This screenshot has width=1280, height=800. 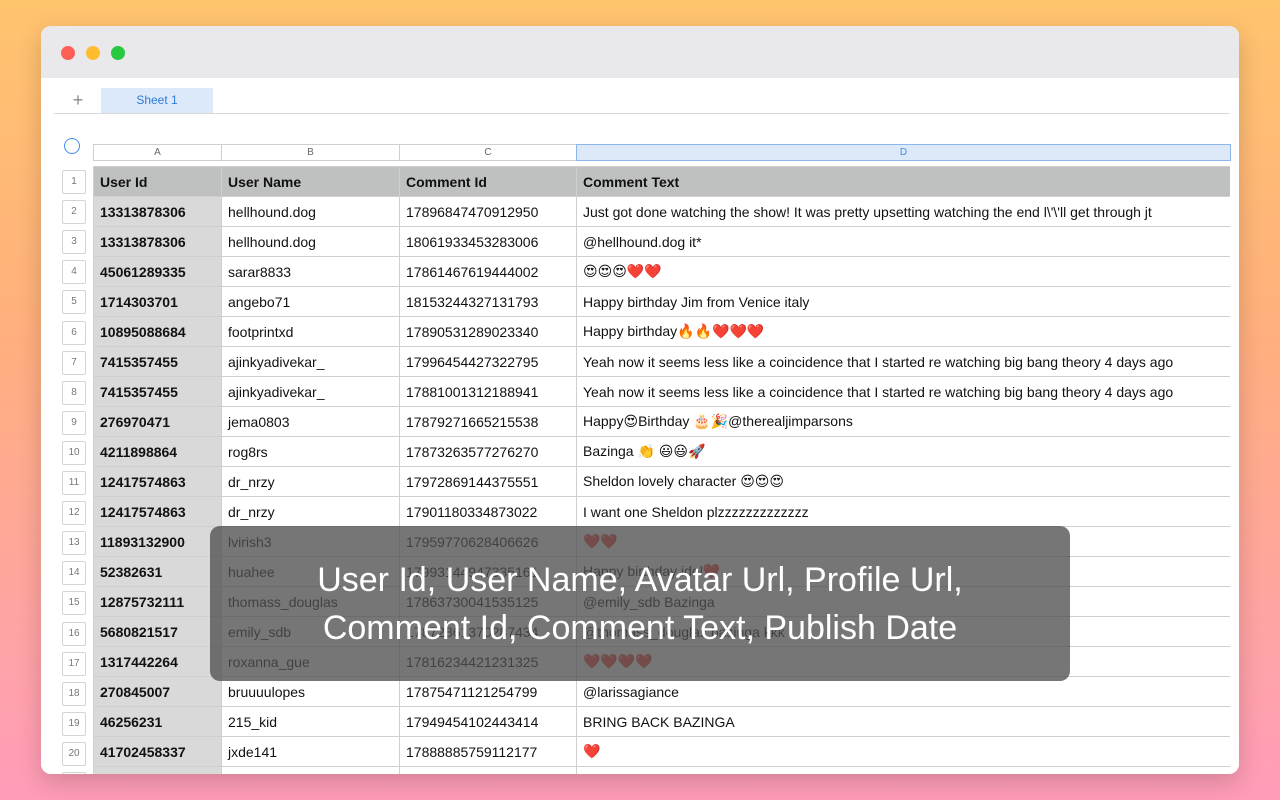 I want to click on cell-comment-text: 😍😍😍❤️❤️, so click(x=903, y=271).